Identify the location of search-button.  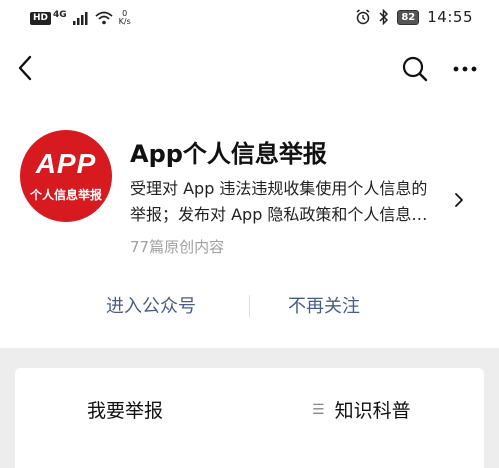
(415, 69).